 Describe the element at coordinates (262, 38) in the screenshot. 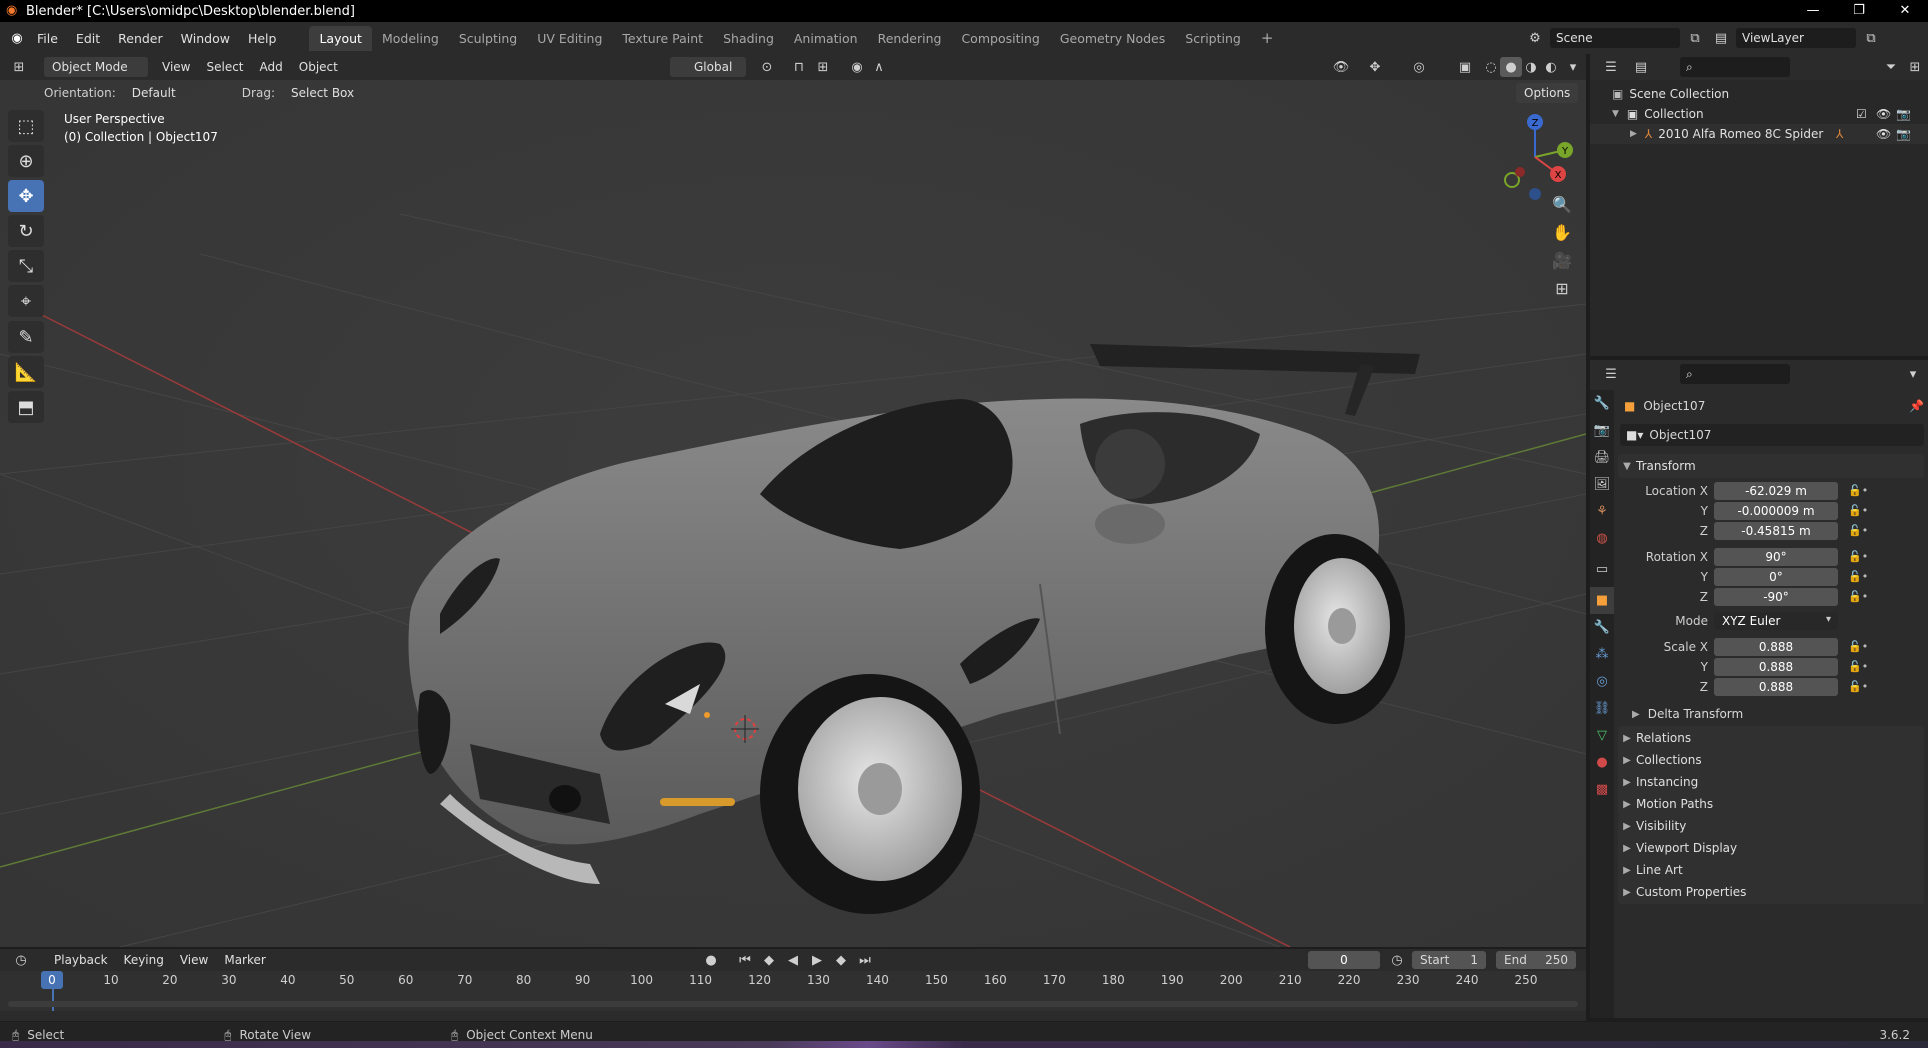

I see `menu-help: Help` at that location.